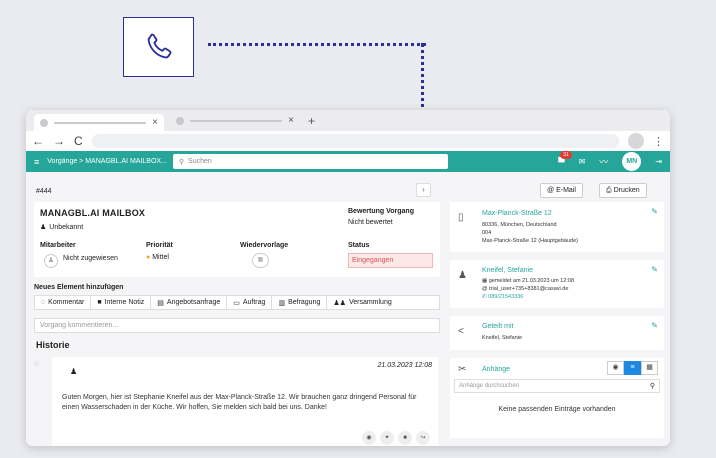  Describe the element at coordinates (603, 161) in the screenshot. I see `signal-icon: 〰` at that location.